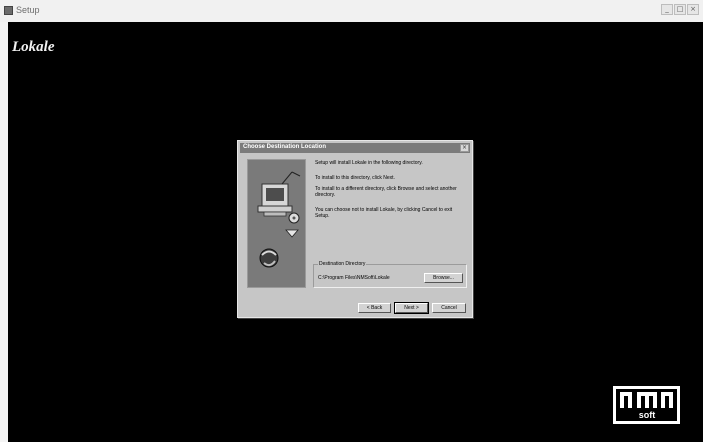 The image size is (703, 442). Describe the element at coordinates (351, 11) in the screenshot. I see `window-titlebar: Setup _ □ ×` at that location.